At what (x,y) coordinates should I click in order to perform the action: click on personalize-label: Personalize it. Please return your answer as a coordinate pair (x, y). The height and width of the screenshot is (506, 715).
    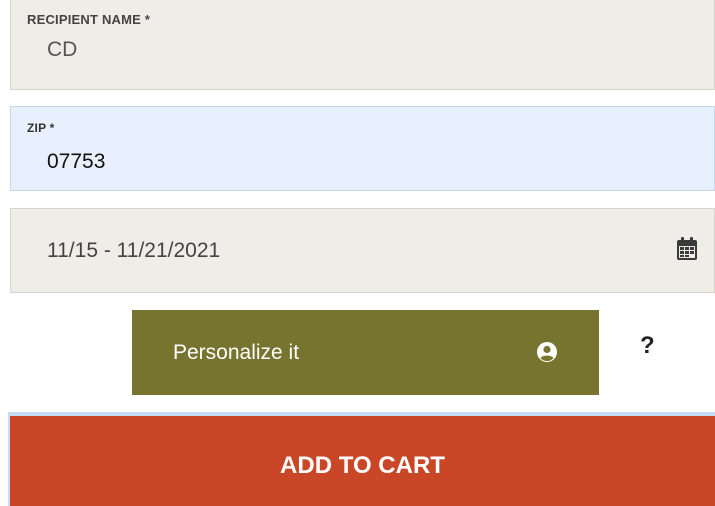
    Looking at the image, I should click on (236, 352).